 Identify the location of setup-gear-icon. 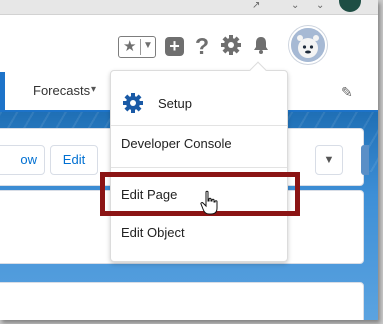
(133, 103).